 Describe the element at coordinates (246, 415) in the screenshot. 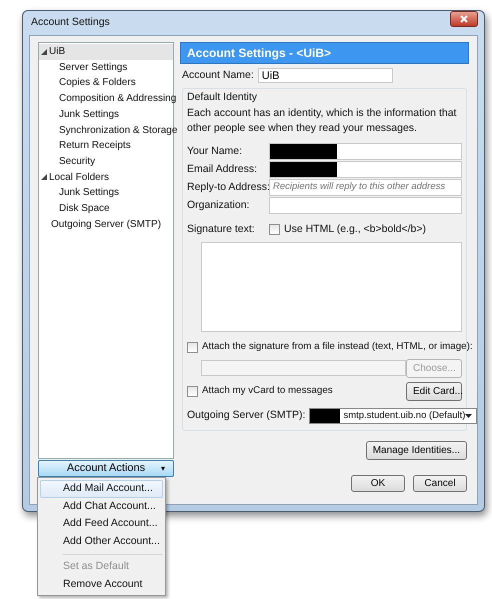

I see `field-label: Outgoing Server (SMTP):` at that location.